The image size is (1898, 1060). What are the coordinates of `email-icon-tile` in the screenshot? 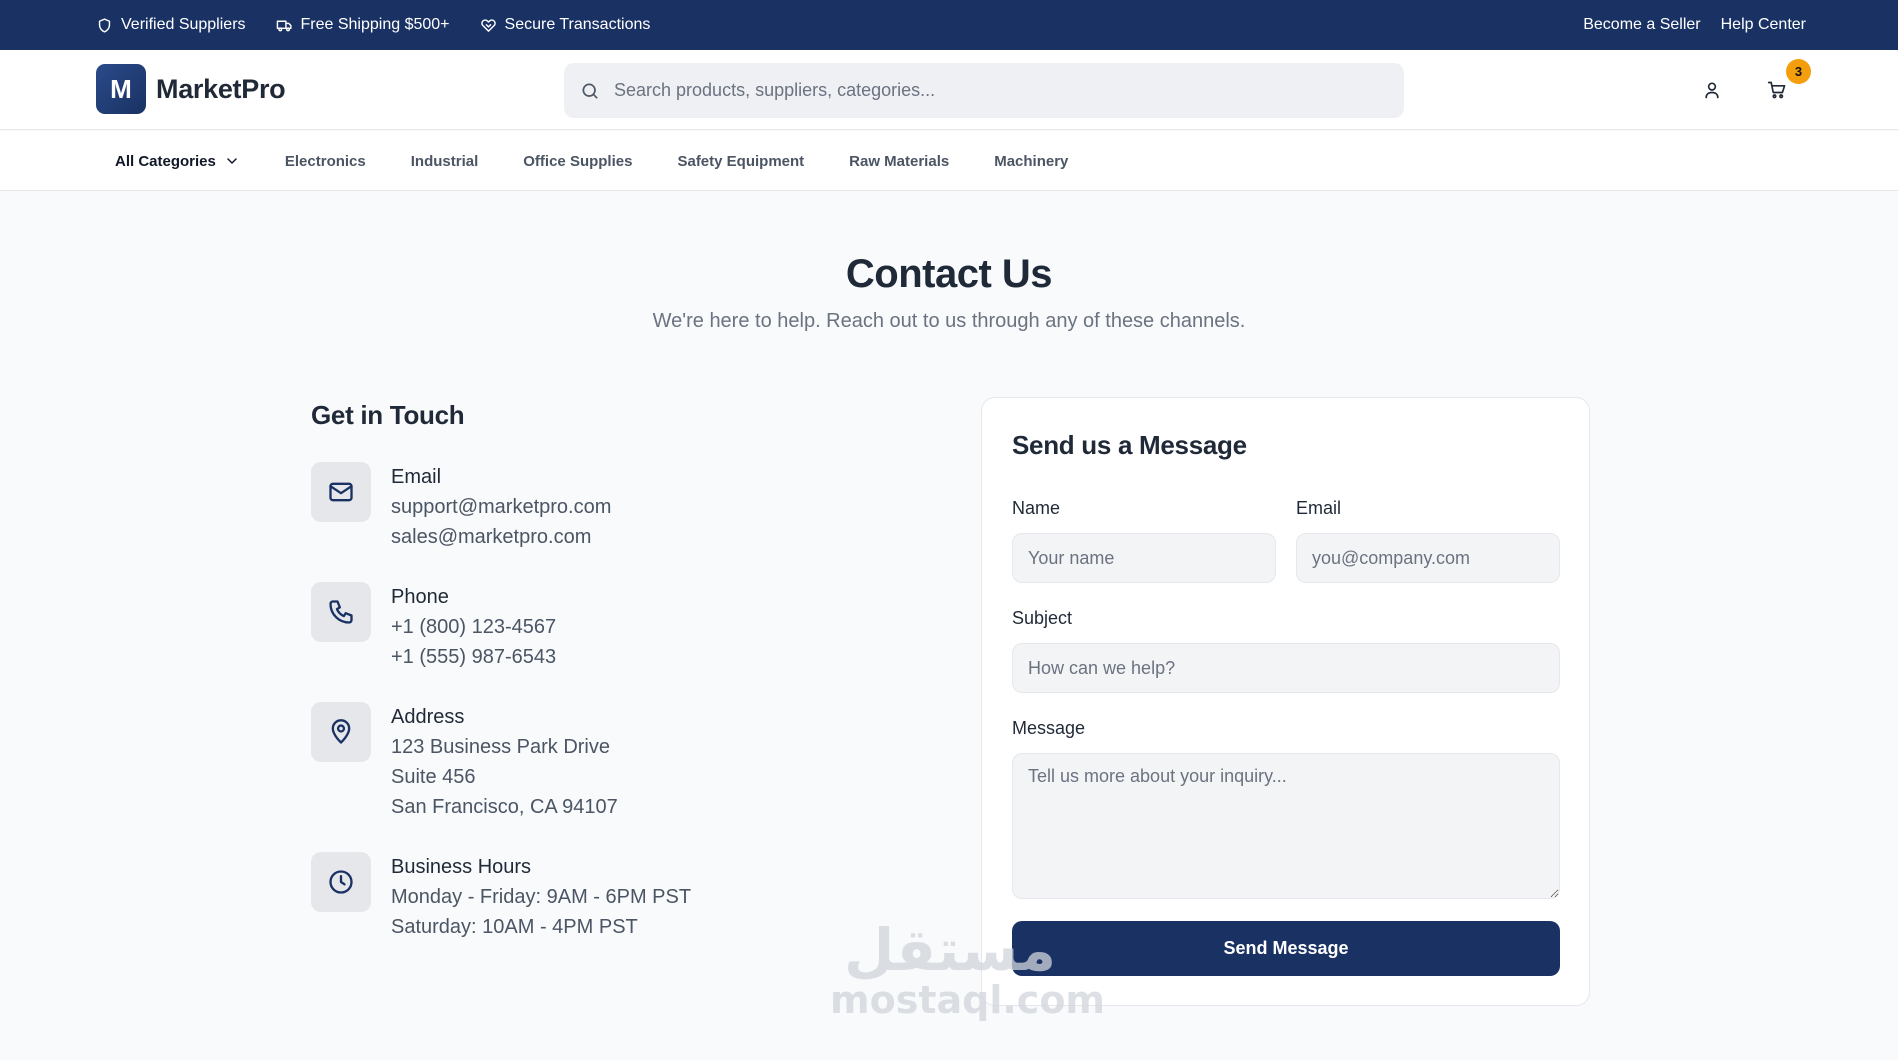 It's located at (341, 492).